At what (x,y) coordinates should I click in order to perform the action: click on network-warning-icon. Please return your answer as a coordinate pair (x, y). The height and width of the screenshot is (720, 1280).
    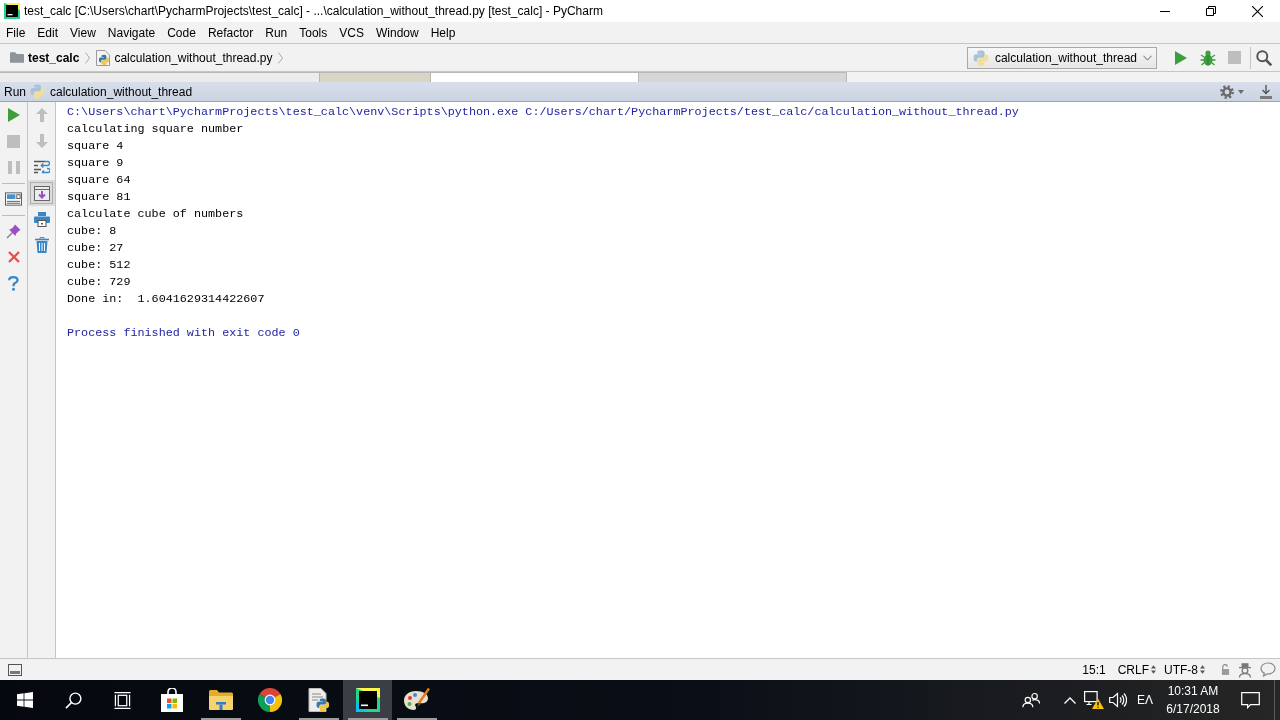
    Looking at the image, I should click on (1094, 700).